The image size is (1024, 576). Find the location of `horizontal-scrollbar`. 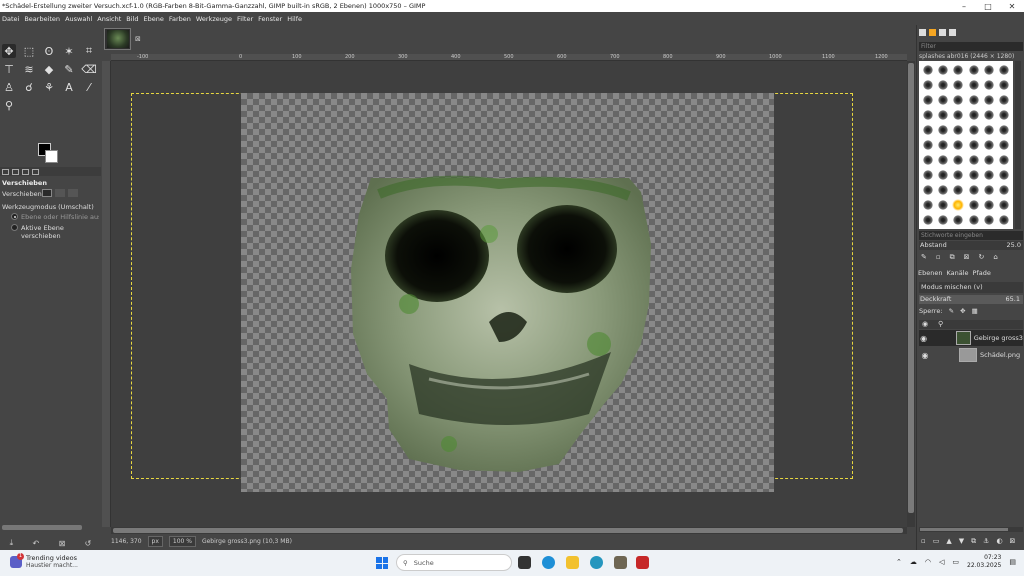

horizontal-scrollbar is located at coordinates (509, 530).